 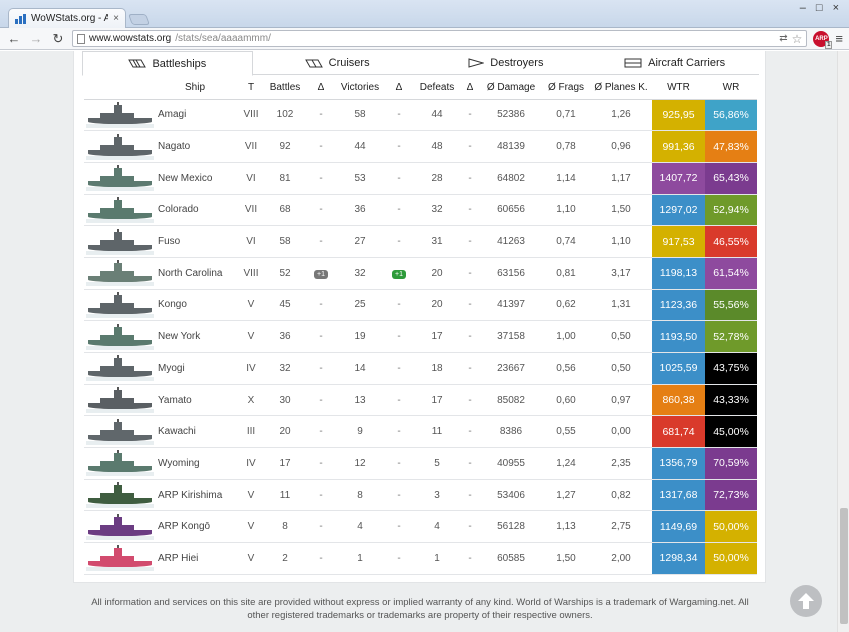 What do you see at coordinates (58, 39) in the screenshot?
I see `reload-icon: ↻` at bounding box center [58, 39].